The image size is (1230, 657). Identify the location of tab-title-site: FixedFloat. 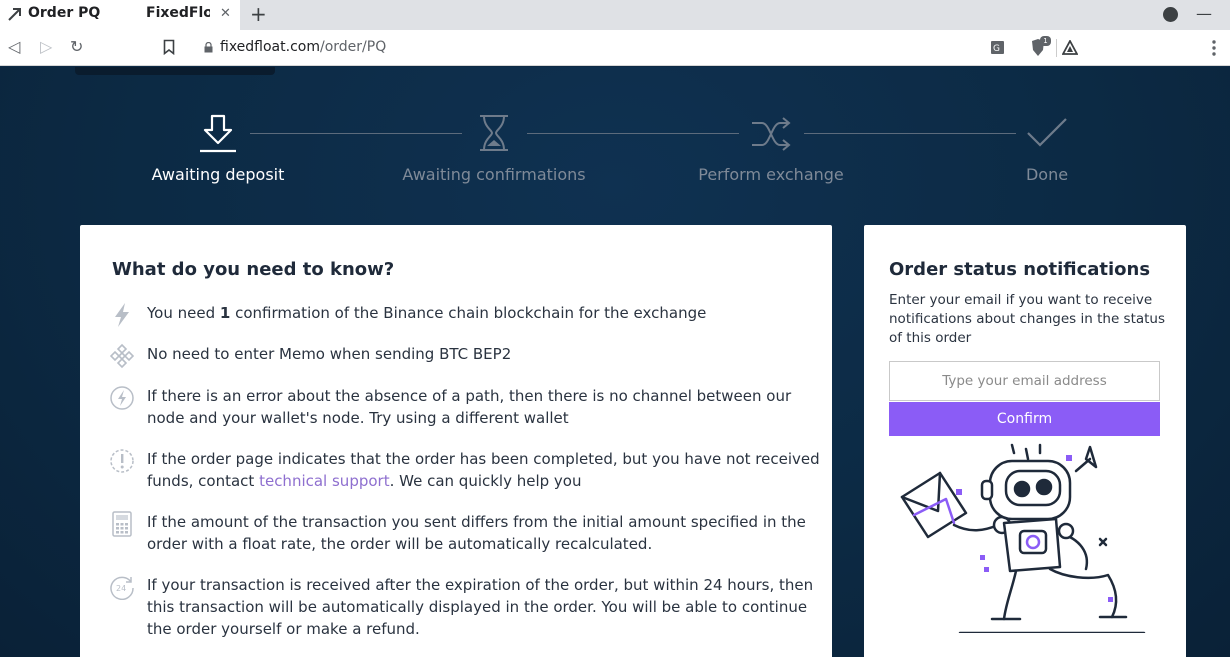
(178, 13).